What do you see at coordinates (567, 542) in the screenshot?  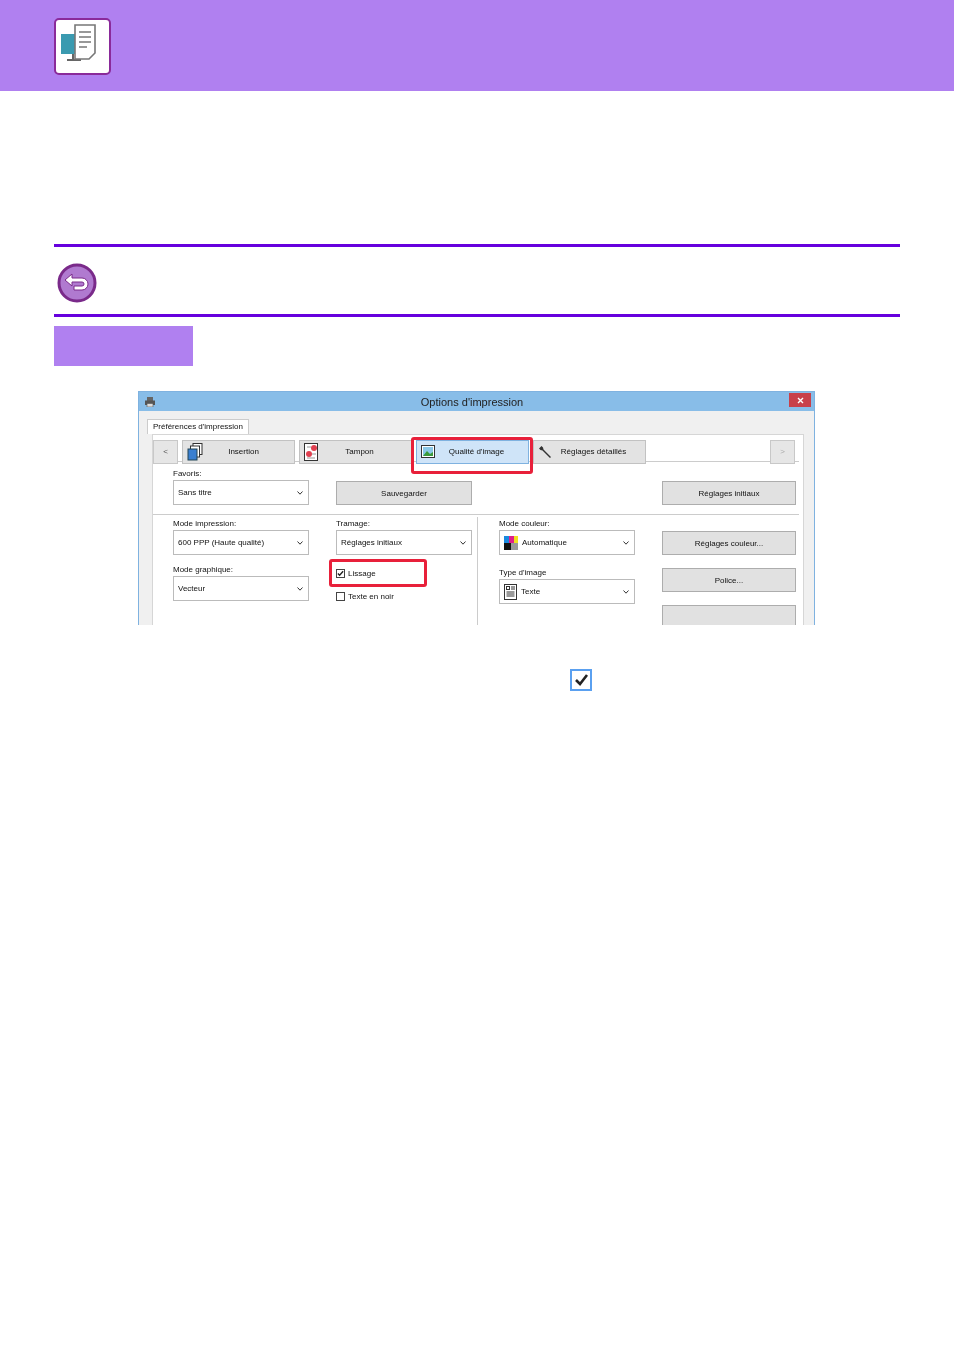 I see `dropdown: Automatique` at bounding box center [567, 542].